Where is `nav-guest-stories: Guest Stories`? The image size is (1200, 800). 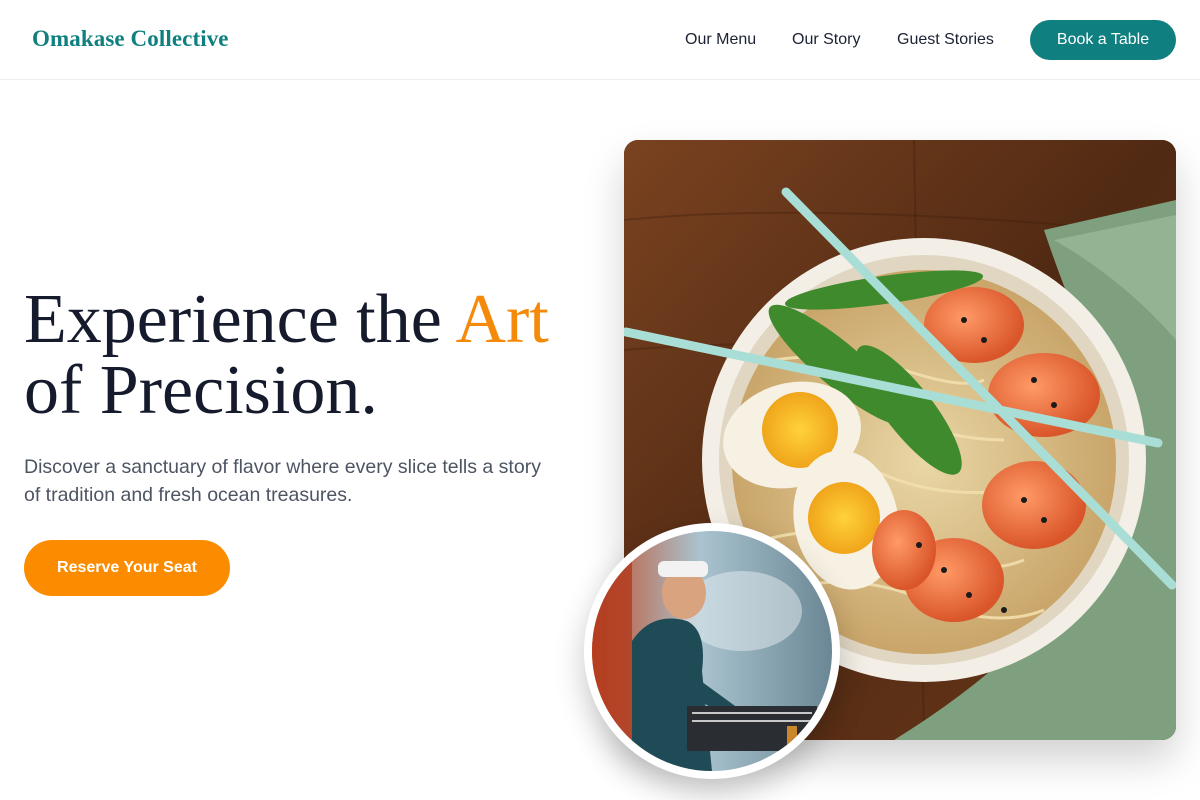
nav-guest-stories: Guest Stories is located at coordinates (945, 40).